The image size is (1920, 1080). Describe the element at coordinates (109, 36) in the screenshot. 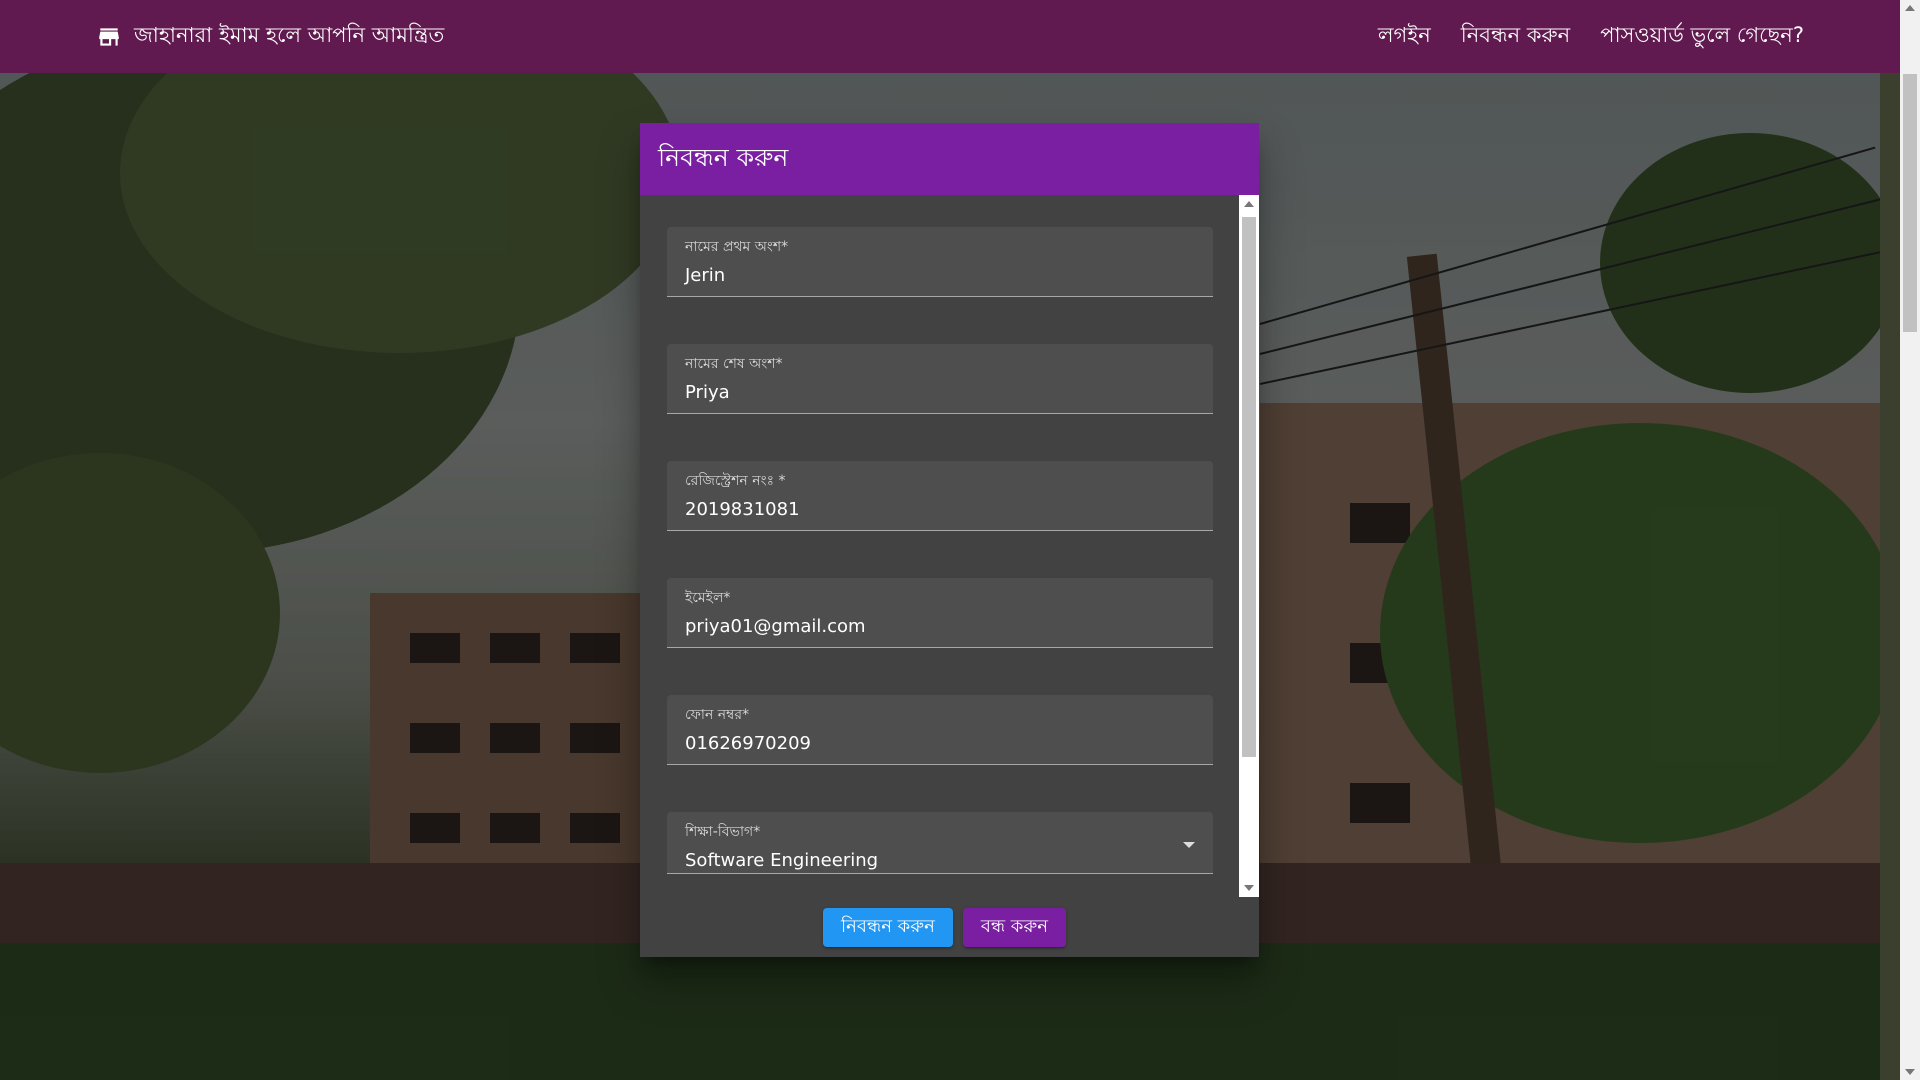

I see `store-icon` at that location.